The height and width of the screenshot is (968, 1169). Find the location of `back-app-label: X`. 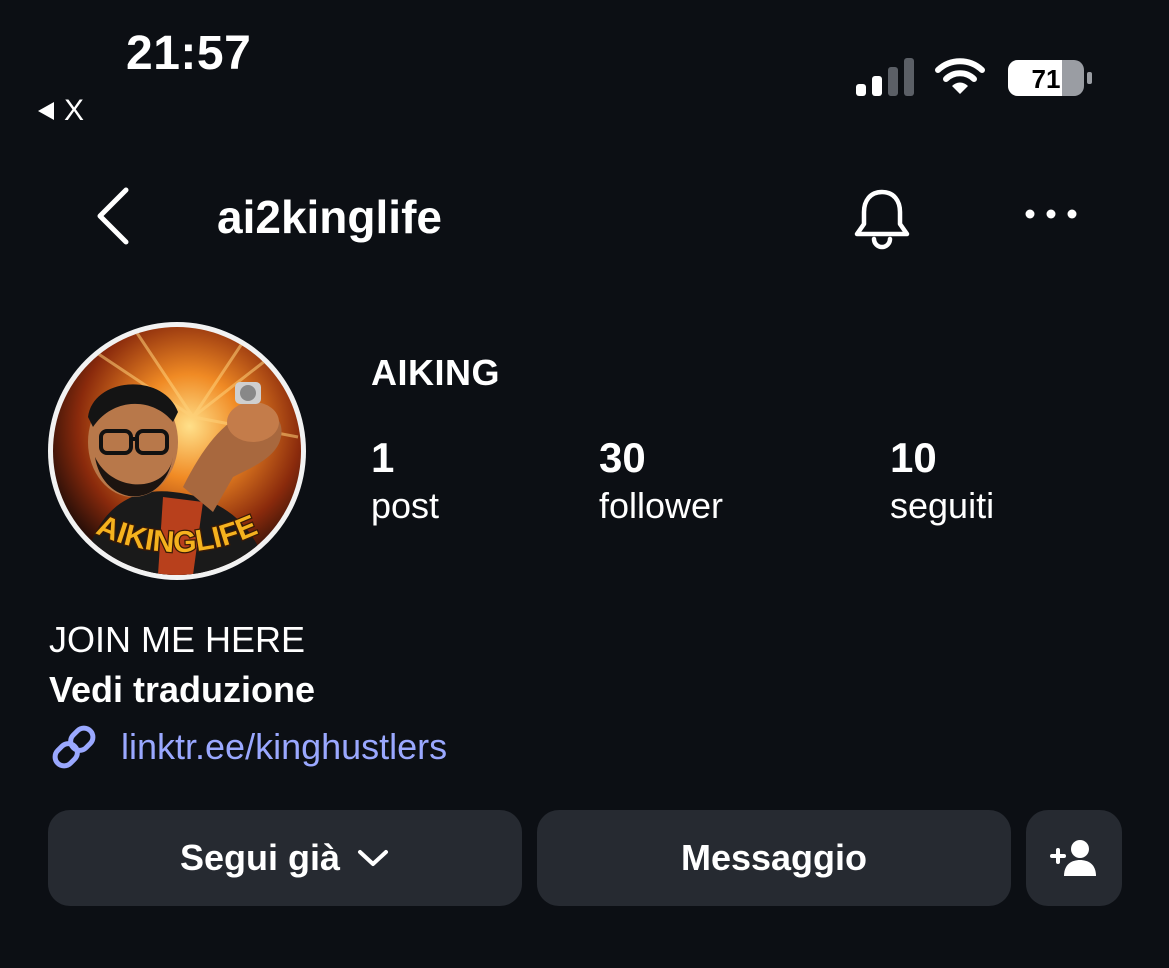

back-app-label: X is located at coordinates (74, 110).